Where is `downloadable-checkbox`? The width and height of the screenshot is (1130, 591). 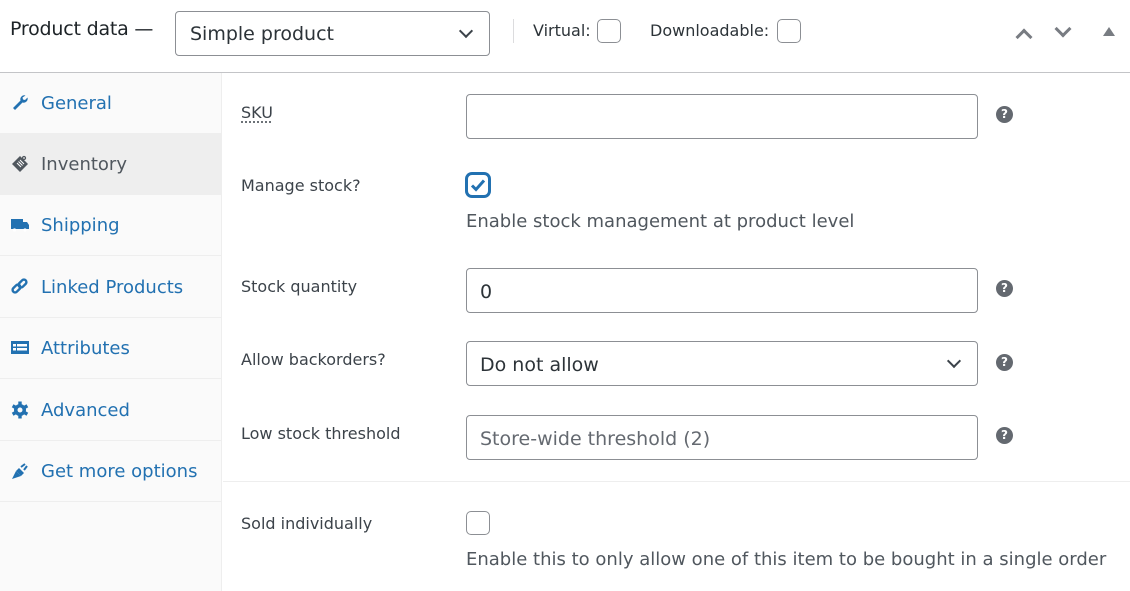
downloadable-checkbox is located at coordinates (789, 31).